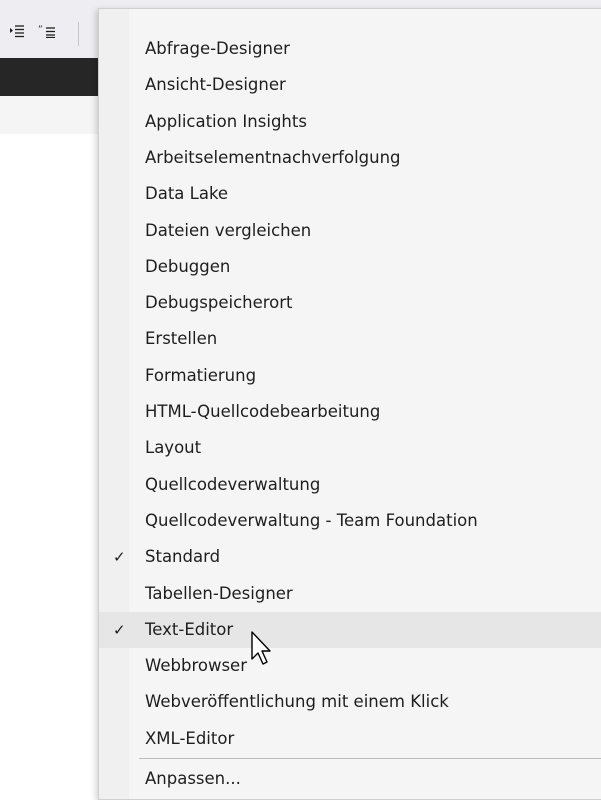 The width and height of the screenshot is (601, 800). What do you see at coordinates (201, 375) in the screenshot?
I see `menu-item-label: Formatierung` at bounding box center [201, 375].